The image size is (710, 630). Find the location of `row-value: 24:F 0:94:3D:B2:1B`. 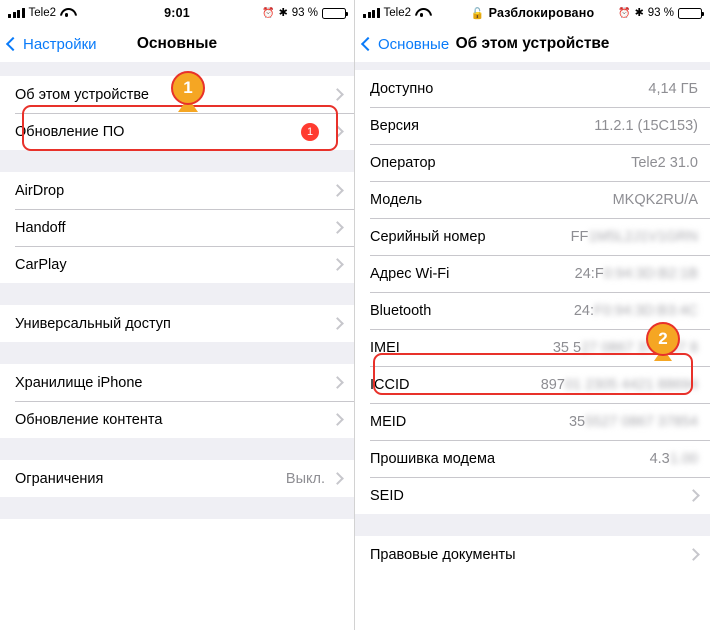

row-value: 24:F 0:94:3D:B2:1B is located at coordinates (636, 274).